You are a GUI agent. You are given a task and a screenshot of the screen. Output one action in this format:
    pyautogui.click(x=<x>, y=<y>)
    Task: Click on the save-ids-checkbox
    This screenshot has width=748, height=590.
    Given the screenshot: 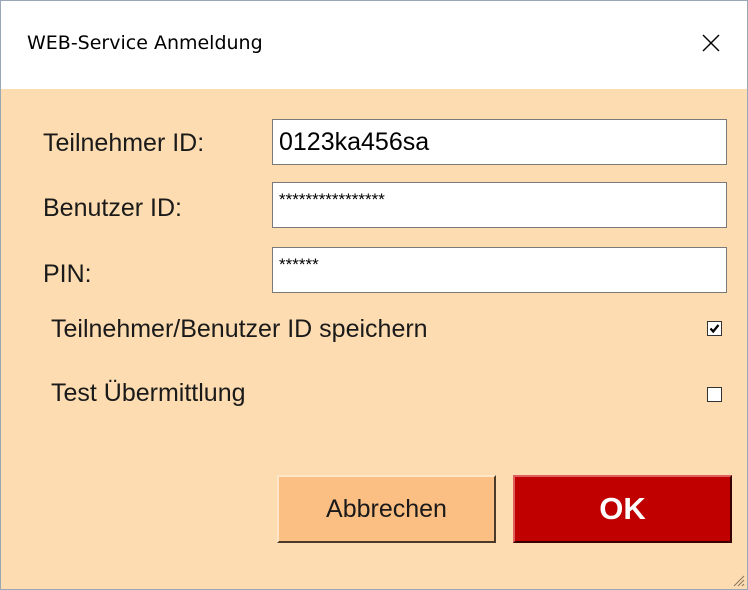 What is the action you would take?
    pyautogui.click(x=714, y=328)
    